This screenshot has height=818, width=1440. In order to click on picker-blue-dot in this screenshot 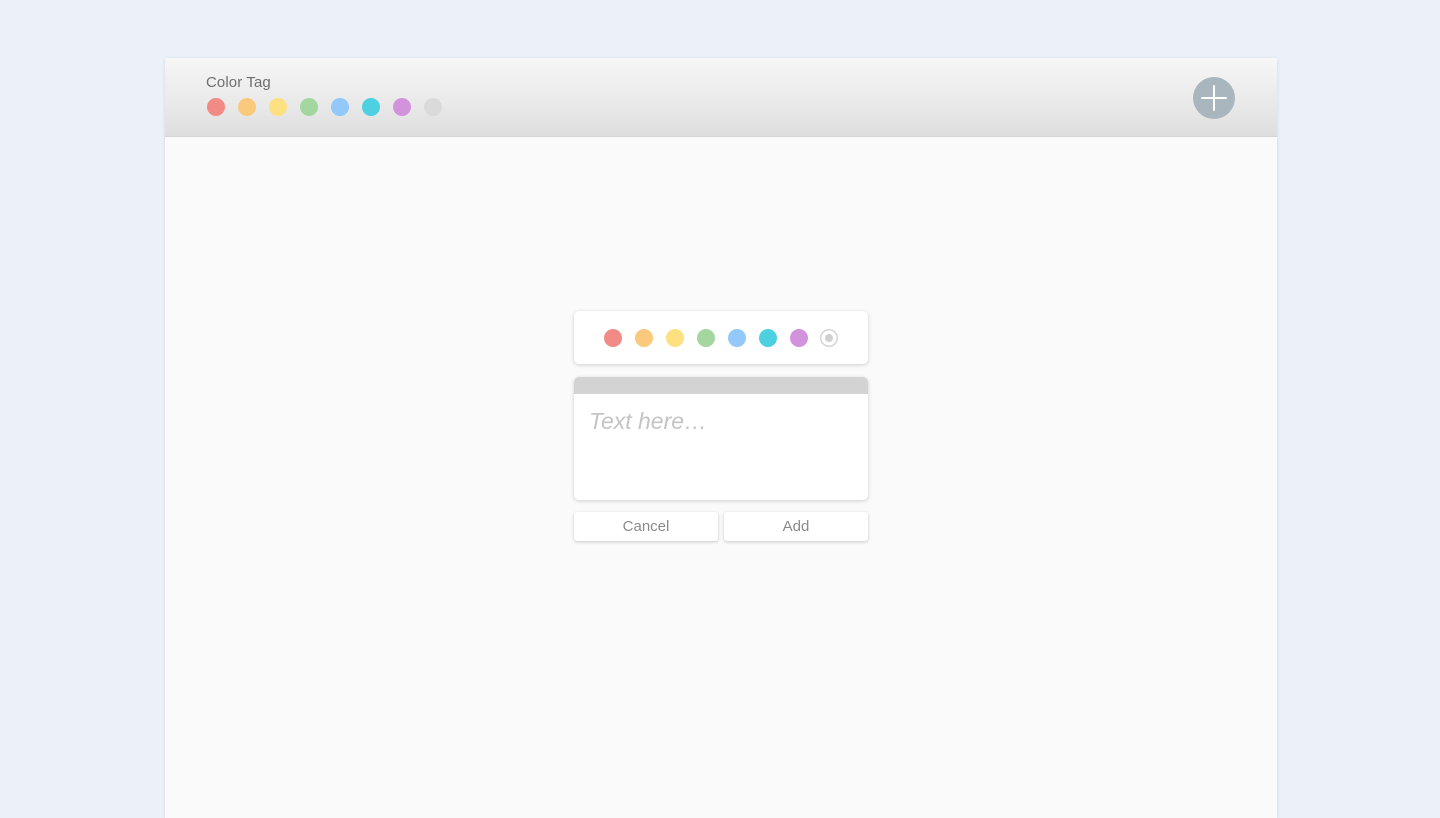, I will do `click(737, 338)`.